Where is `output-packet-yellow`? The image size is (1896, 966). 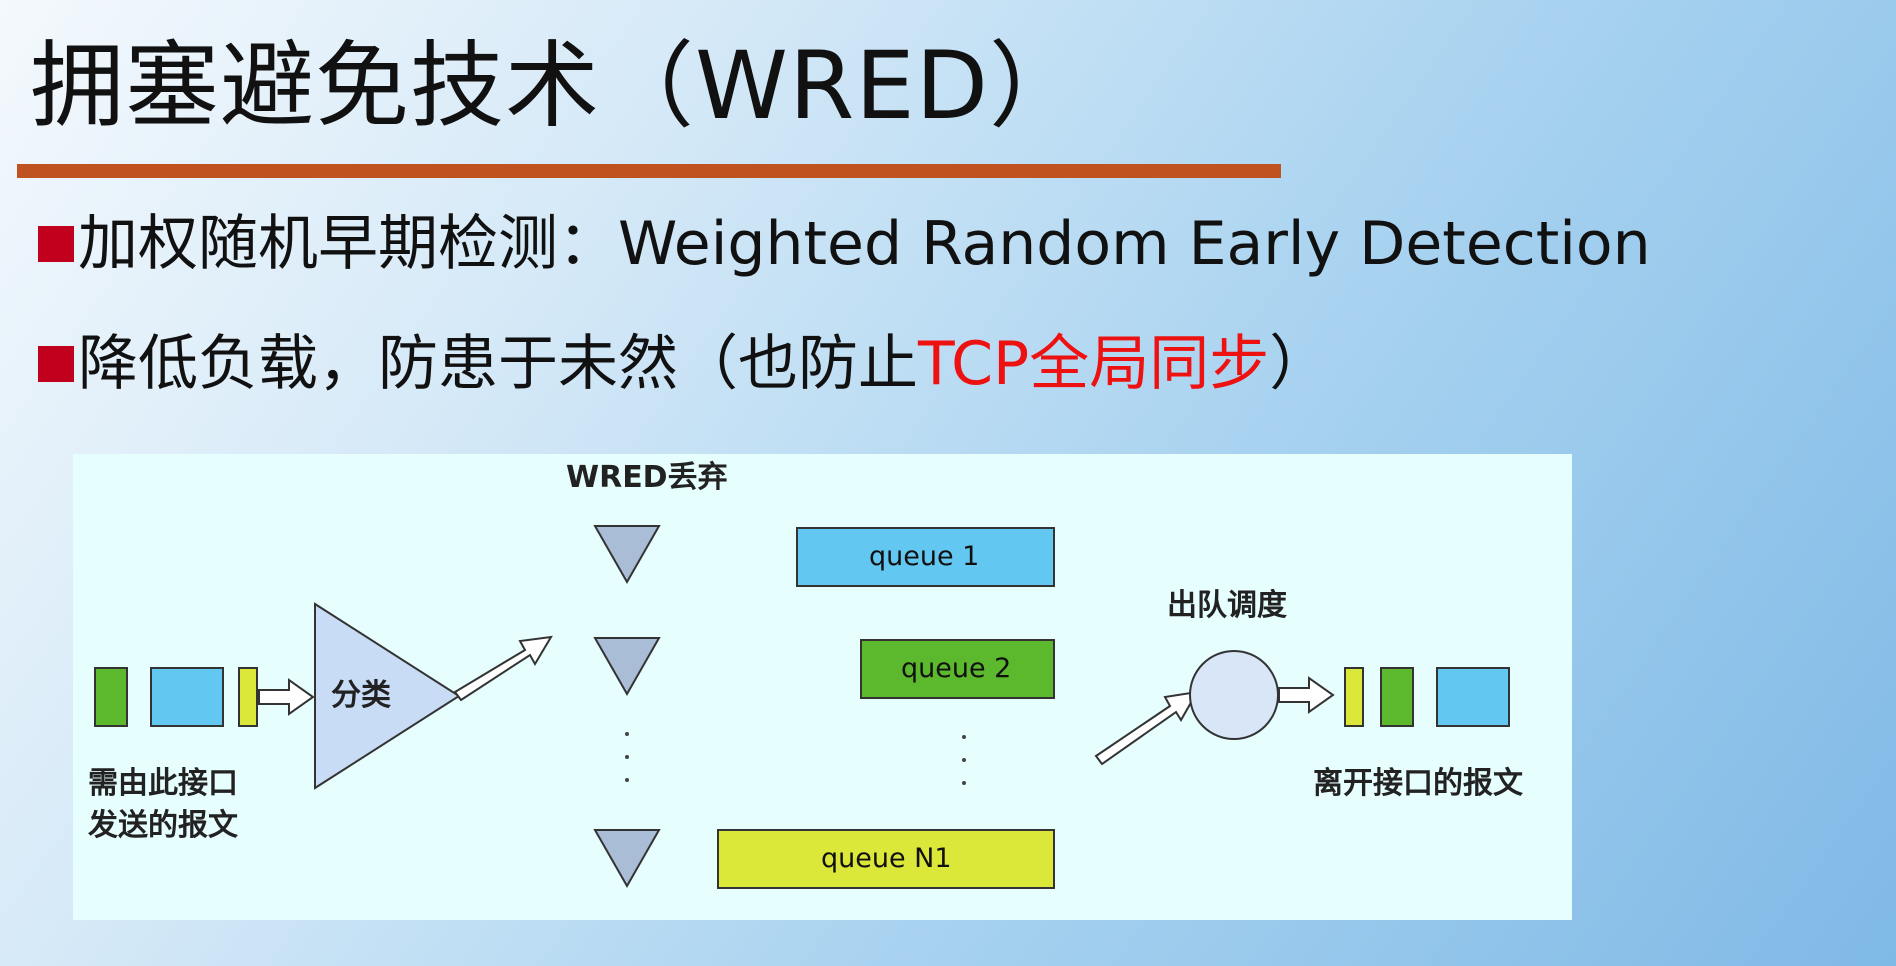 output-packet-yellow is located at coordinates (1354, 697).